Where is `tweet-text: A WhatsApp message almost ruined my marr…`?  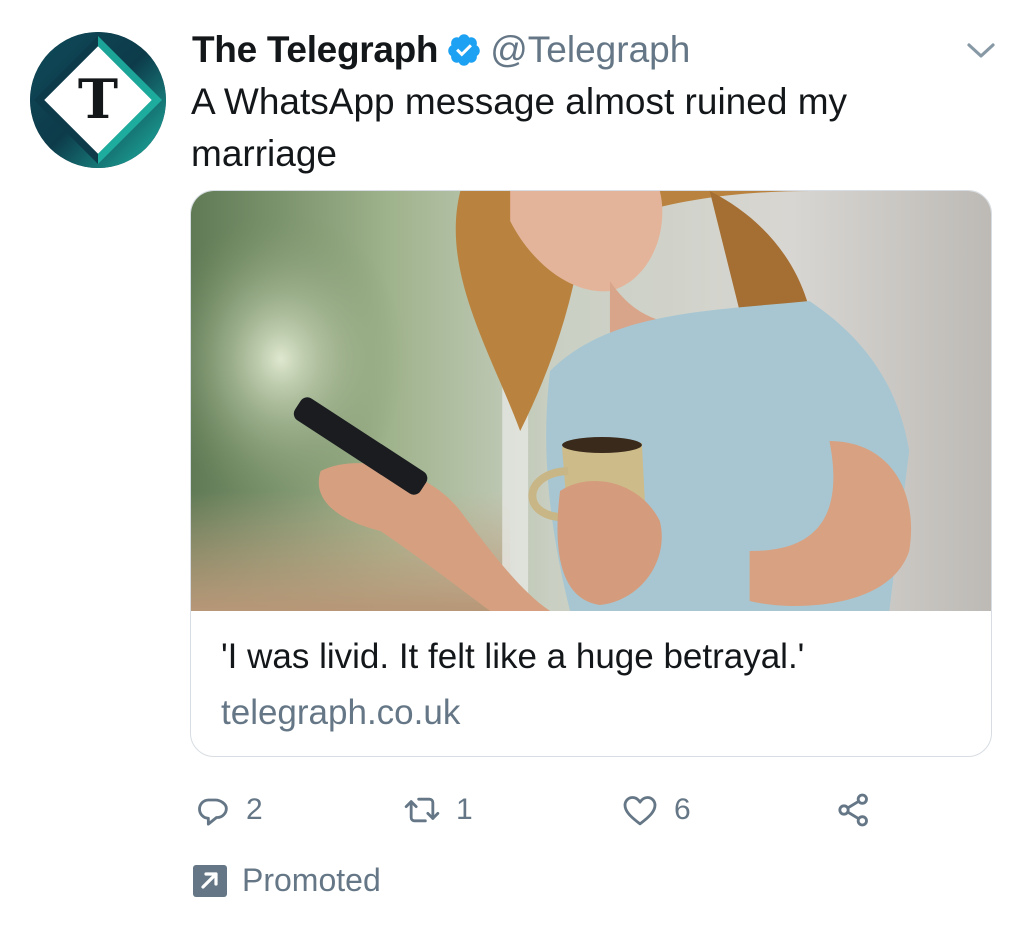 tweet-text: A WhatsApp message almost ruined my marr… is located at coordinates (519, 127).